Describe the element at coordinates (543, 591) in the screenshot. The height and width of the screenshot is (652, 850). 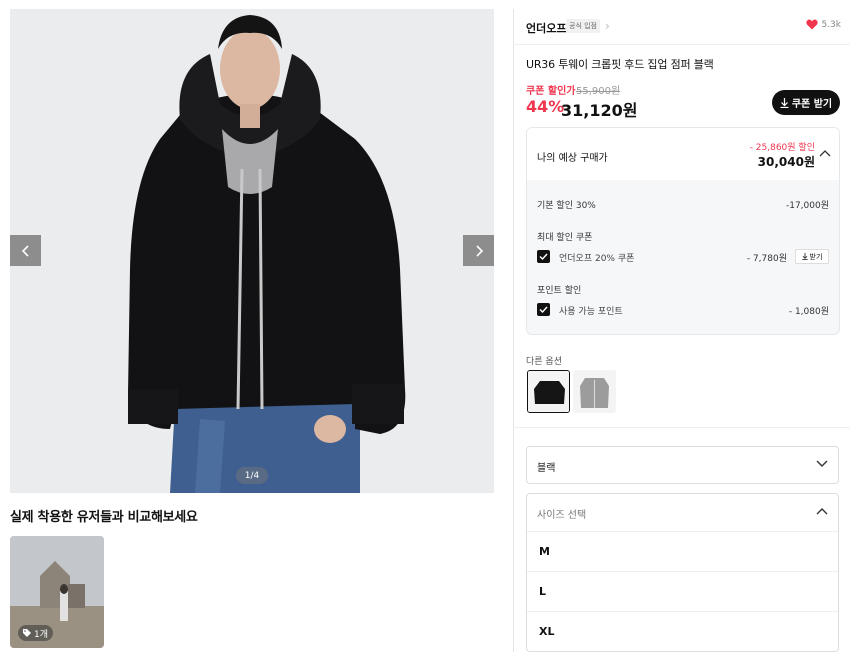
I see `size-option-label: L` at that location.